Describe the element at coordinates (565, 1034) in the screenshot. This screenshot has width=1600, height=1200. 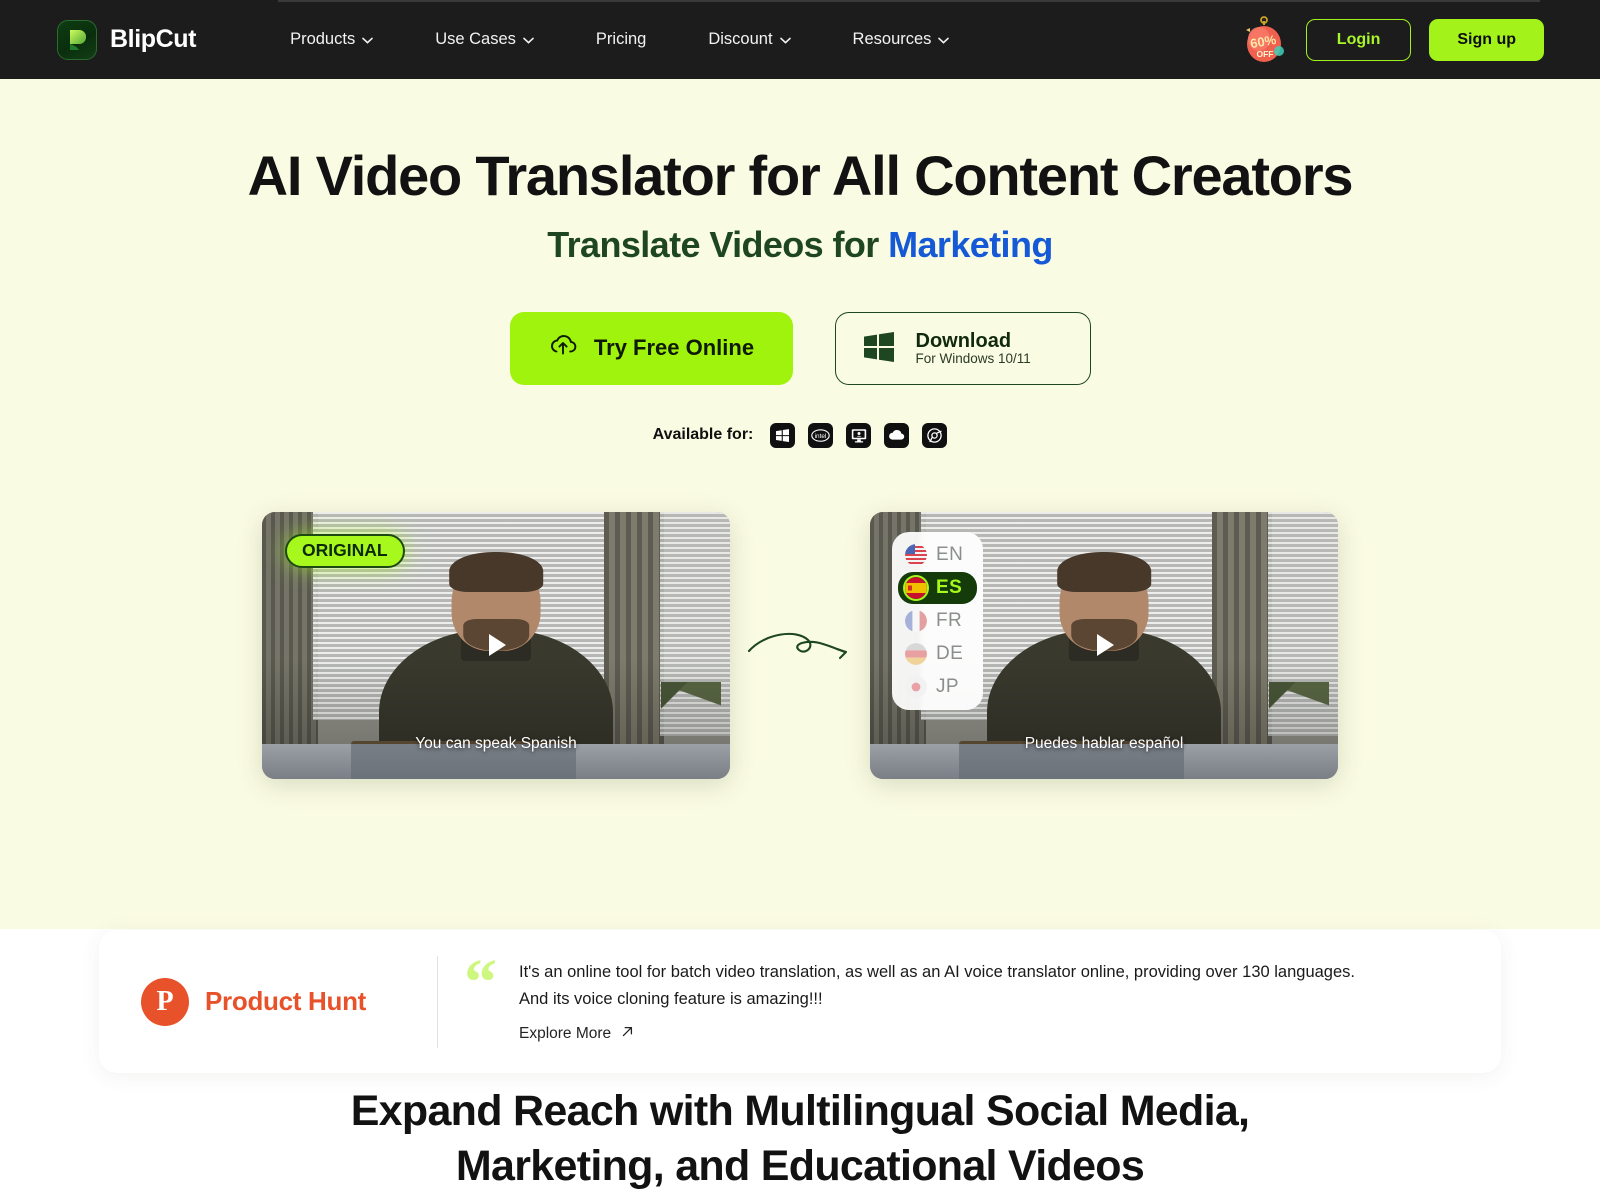
I see `explore-more-label: Explore More` at that location.